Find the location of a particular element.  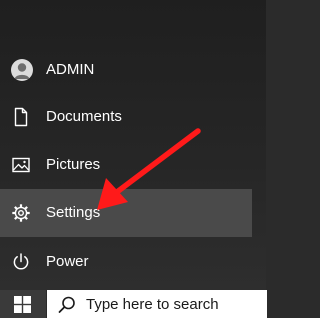

search-box: Type here to search is located at coordinates (156, 304).